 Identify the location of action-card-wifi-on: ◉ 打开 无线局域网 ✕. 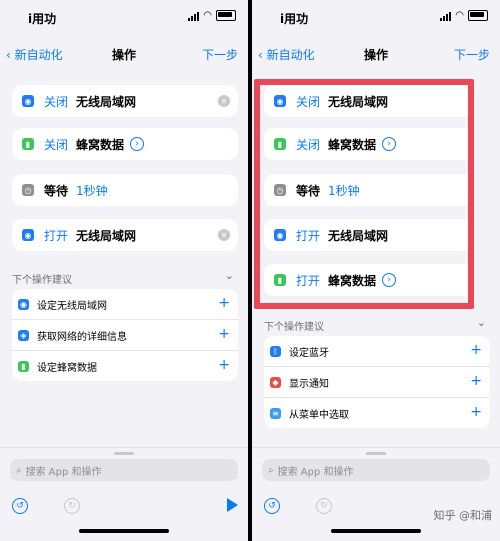
(125, 235).